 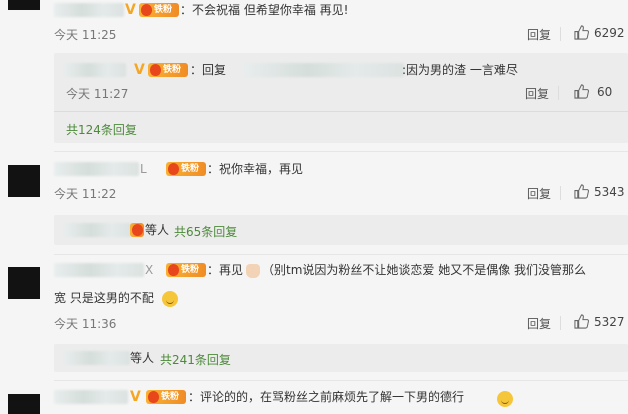 I want to click on comment-time: 今天 11:36, so click(x=85, y=324).